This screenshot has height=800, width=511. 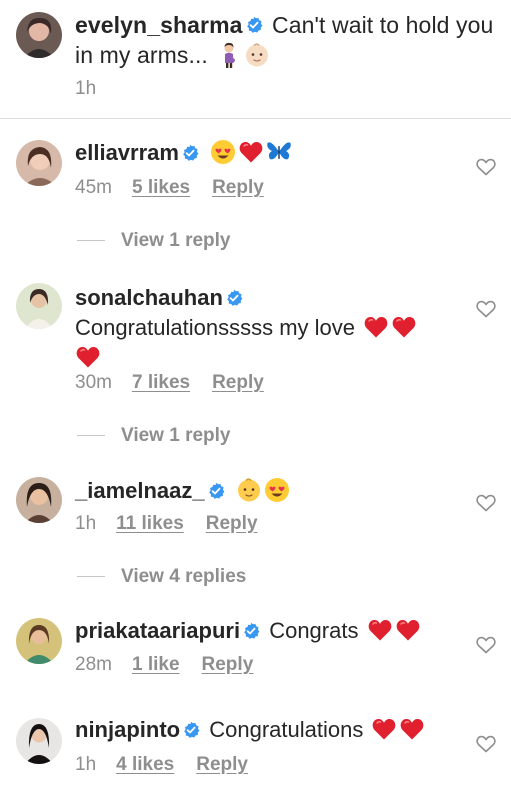 I want to click on view-replies-label: View 4 replies, so click(x=184, y=576).